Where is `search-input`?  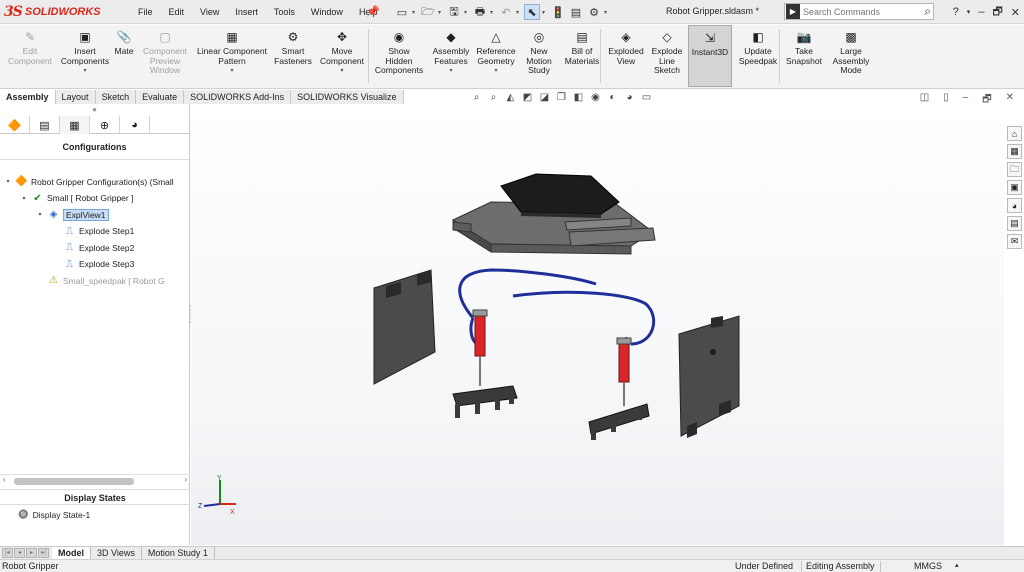 search-input is located at coordinates (853, 11).